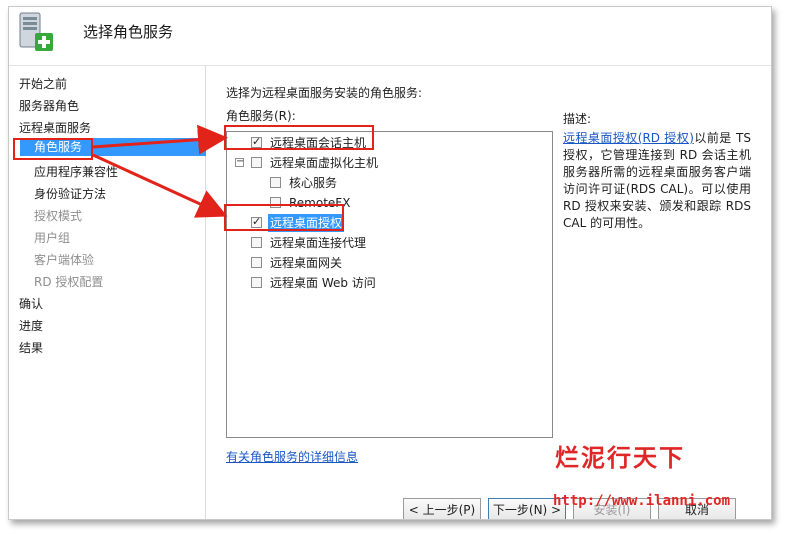 This screenshot has width=792, height=534. Describe the element at coordinates (313, 183) in the screenshot. I see `service-label: 核心服务` at that location.